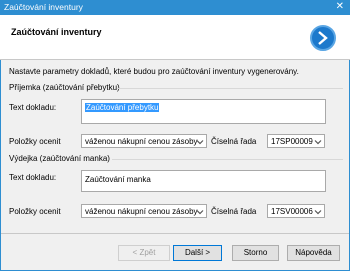 The image size is (350, 271). Describe the element at coordinates (340, 7) in the screenshot. I see `close-icon: ✕` at that location.